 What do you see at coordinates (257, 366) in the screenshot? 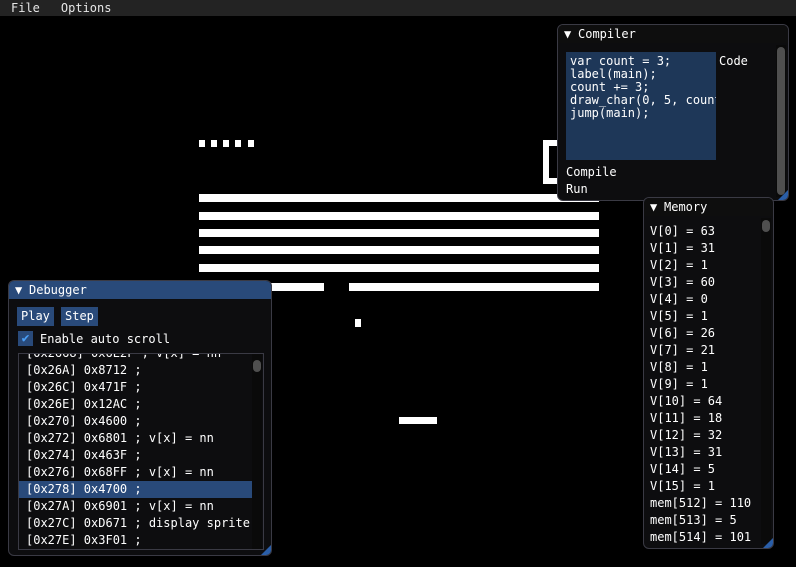
I see `debugger-scroll-thumb` at bounding box center [257, 366].